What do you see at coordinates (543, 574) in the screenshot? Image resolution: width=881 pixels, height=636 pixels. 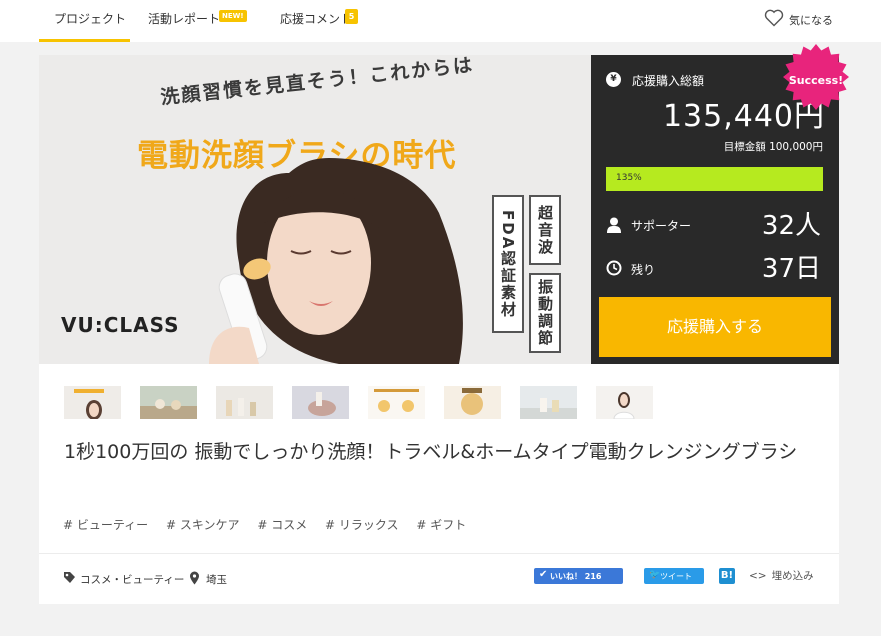 I see `check-icon: ✔` at bounding box center [543, 574].